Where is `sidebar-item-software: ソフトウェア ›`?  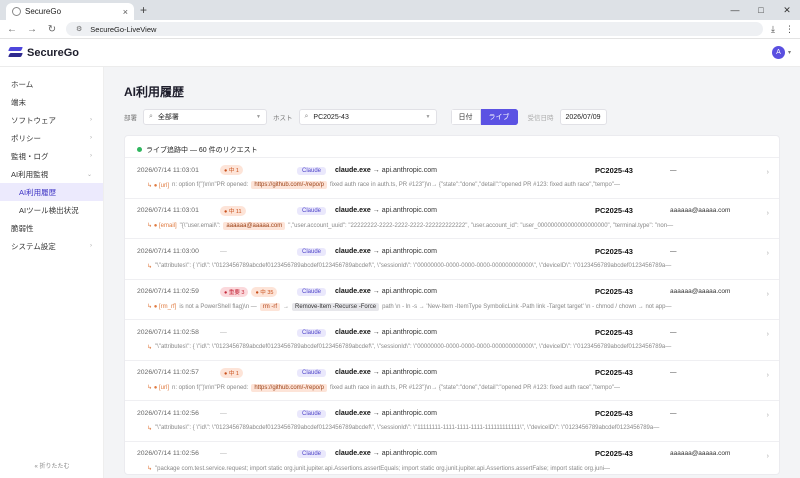 sidebar-item-software: ソフトウェア › is located at coordinates (51, 120).